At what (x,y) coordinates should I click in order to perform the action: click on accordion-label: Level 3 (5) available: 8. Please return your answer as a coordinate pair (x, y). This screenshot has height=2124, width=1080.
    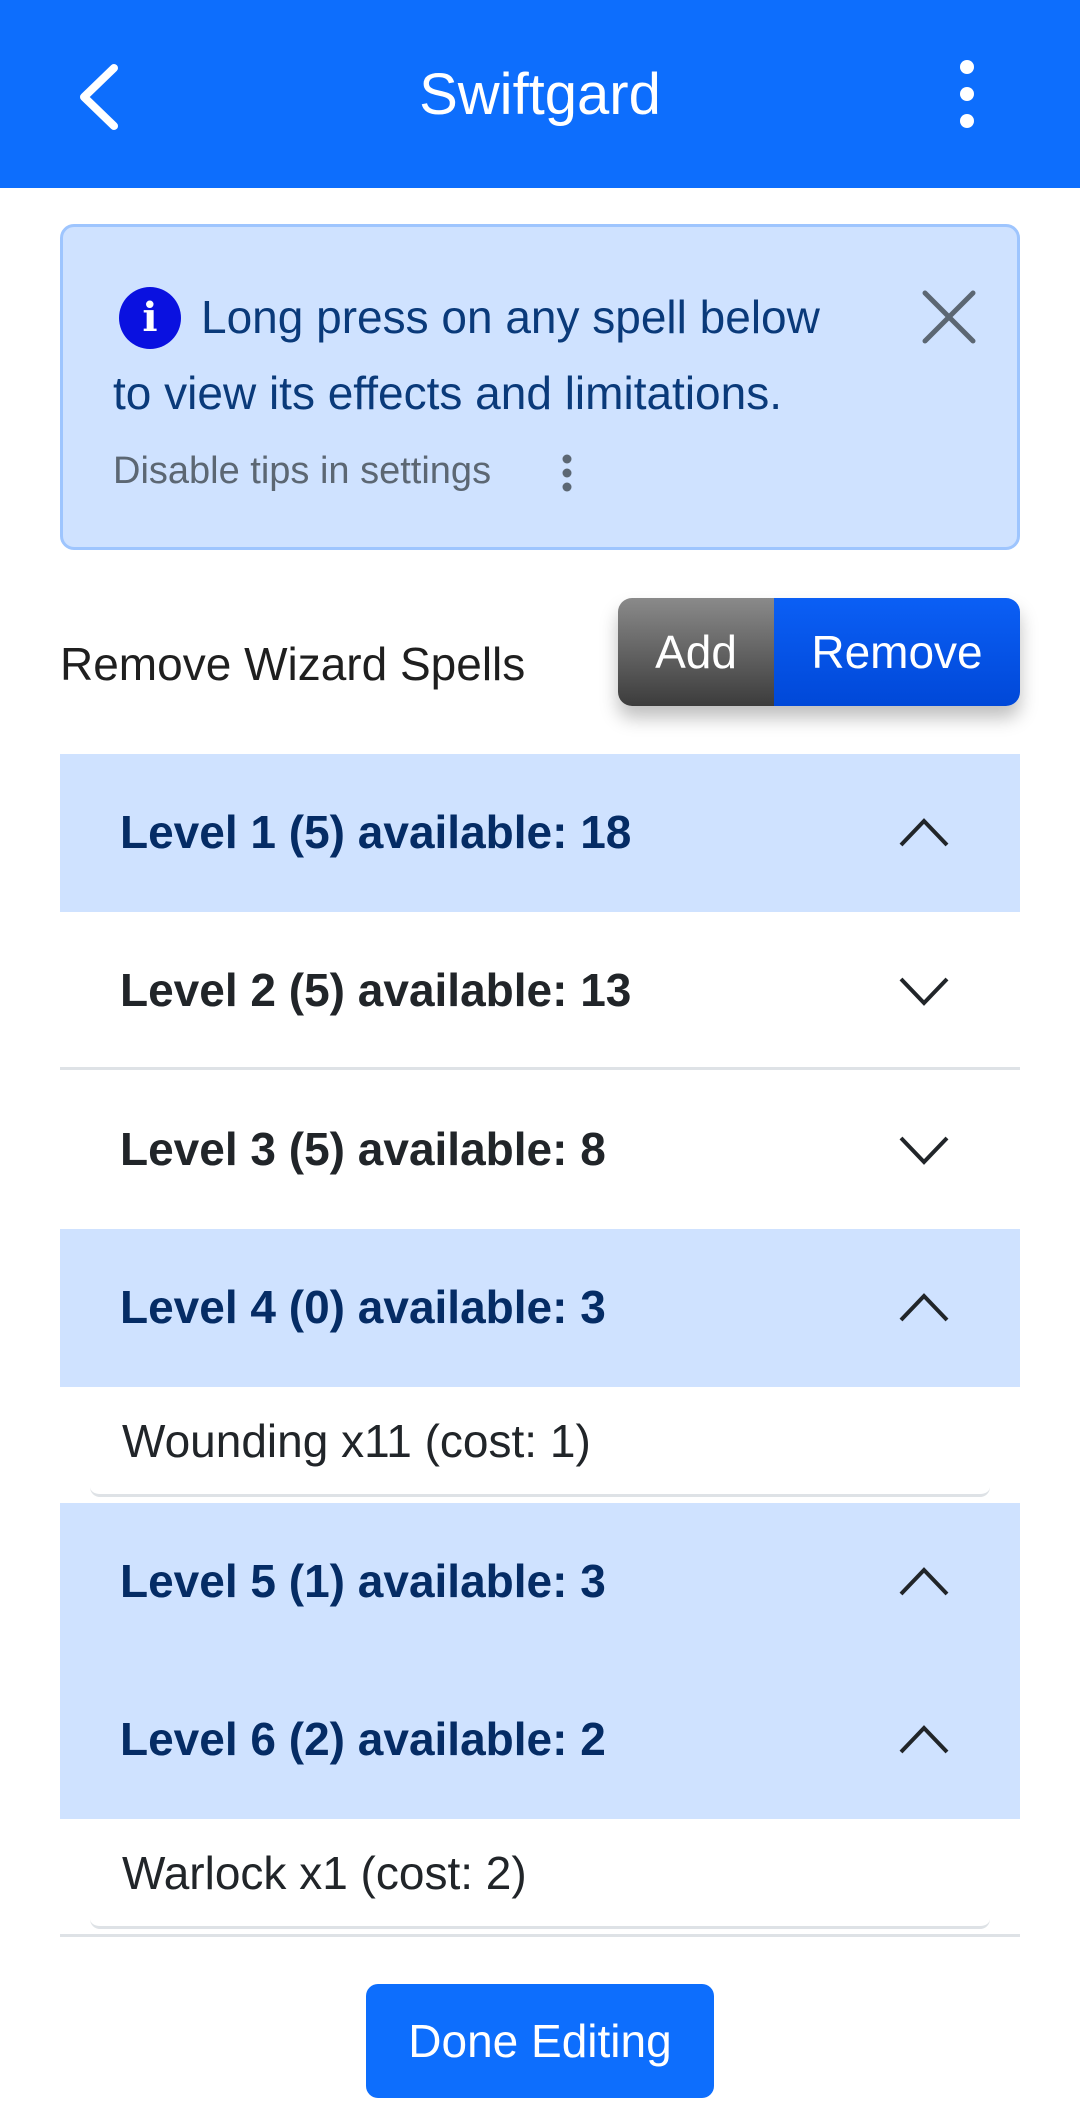
    Looking at the image, I should click on (363, 1149).